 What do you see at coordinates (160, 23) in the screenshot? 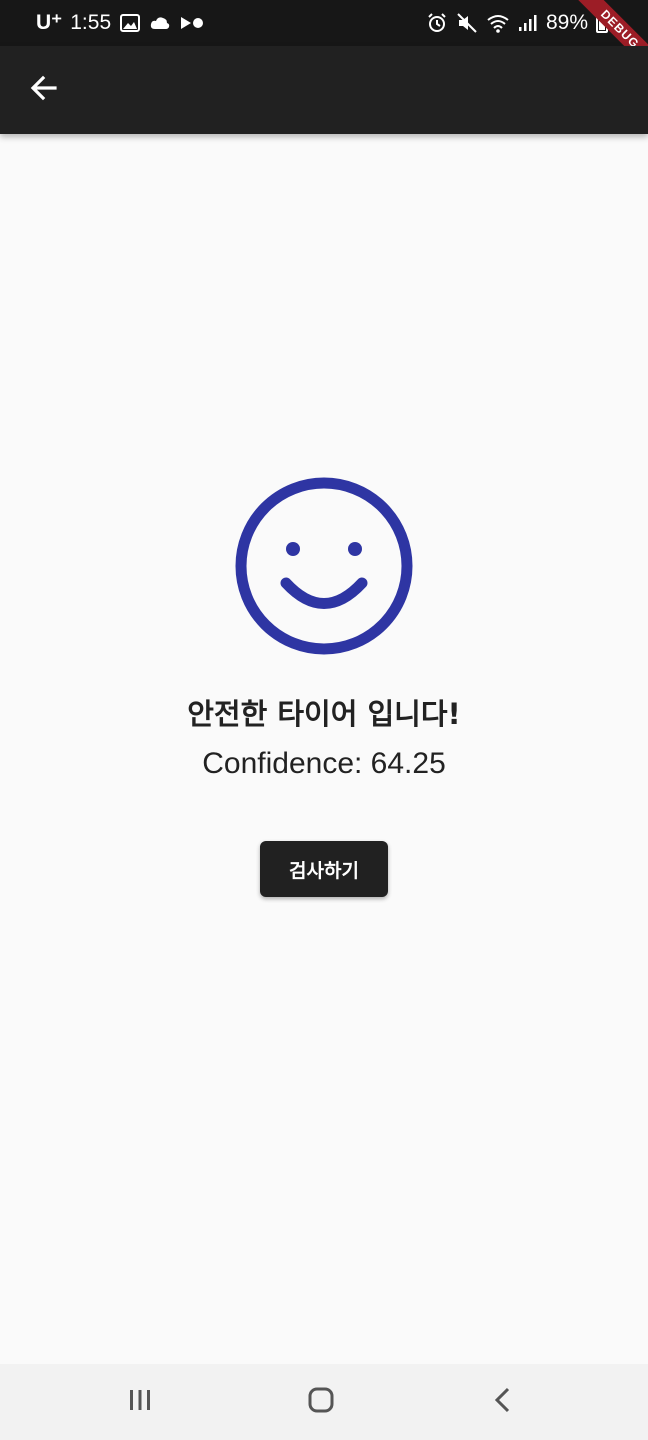
I see `cloud-icon` at bounding box center [160, 23].